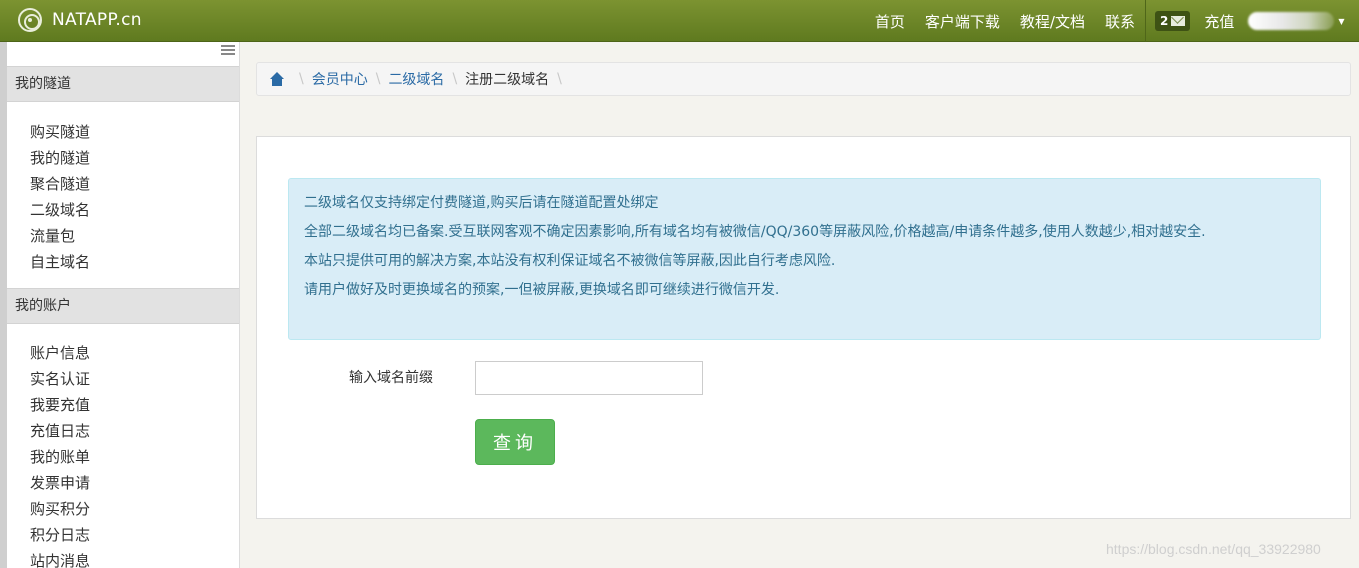 The image size is (1359, 568). Describe the element at coordinates (542, 290) in the screenshot. I see `notice-line: 请用户做好及时更换域名的预案,一但被屏蔽,更换域名即可继续进行微信开发.` at that location.